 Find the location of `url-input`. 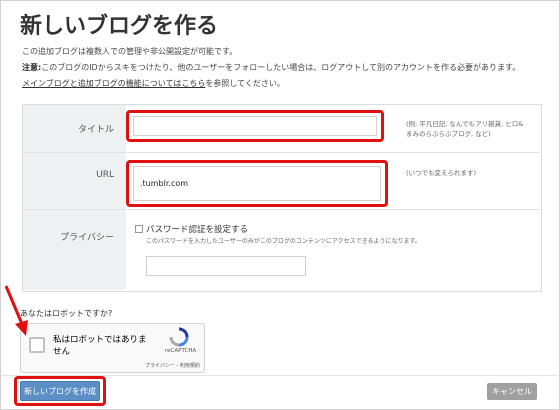

url-input is located at coordinates (257, 183).